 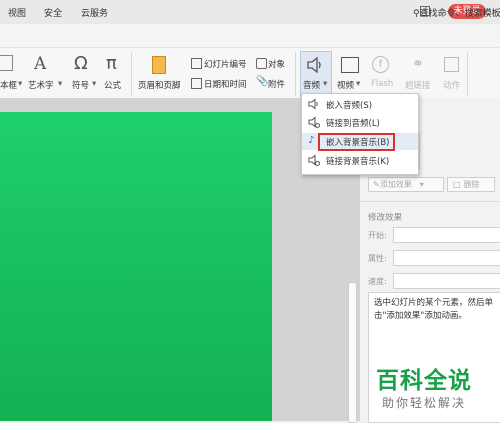 What do you see at coordinates (80, 85) in the screenshot?
I see `symbol-button: 符号` at bounding box center [80, 85].